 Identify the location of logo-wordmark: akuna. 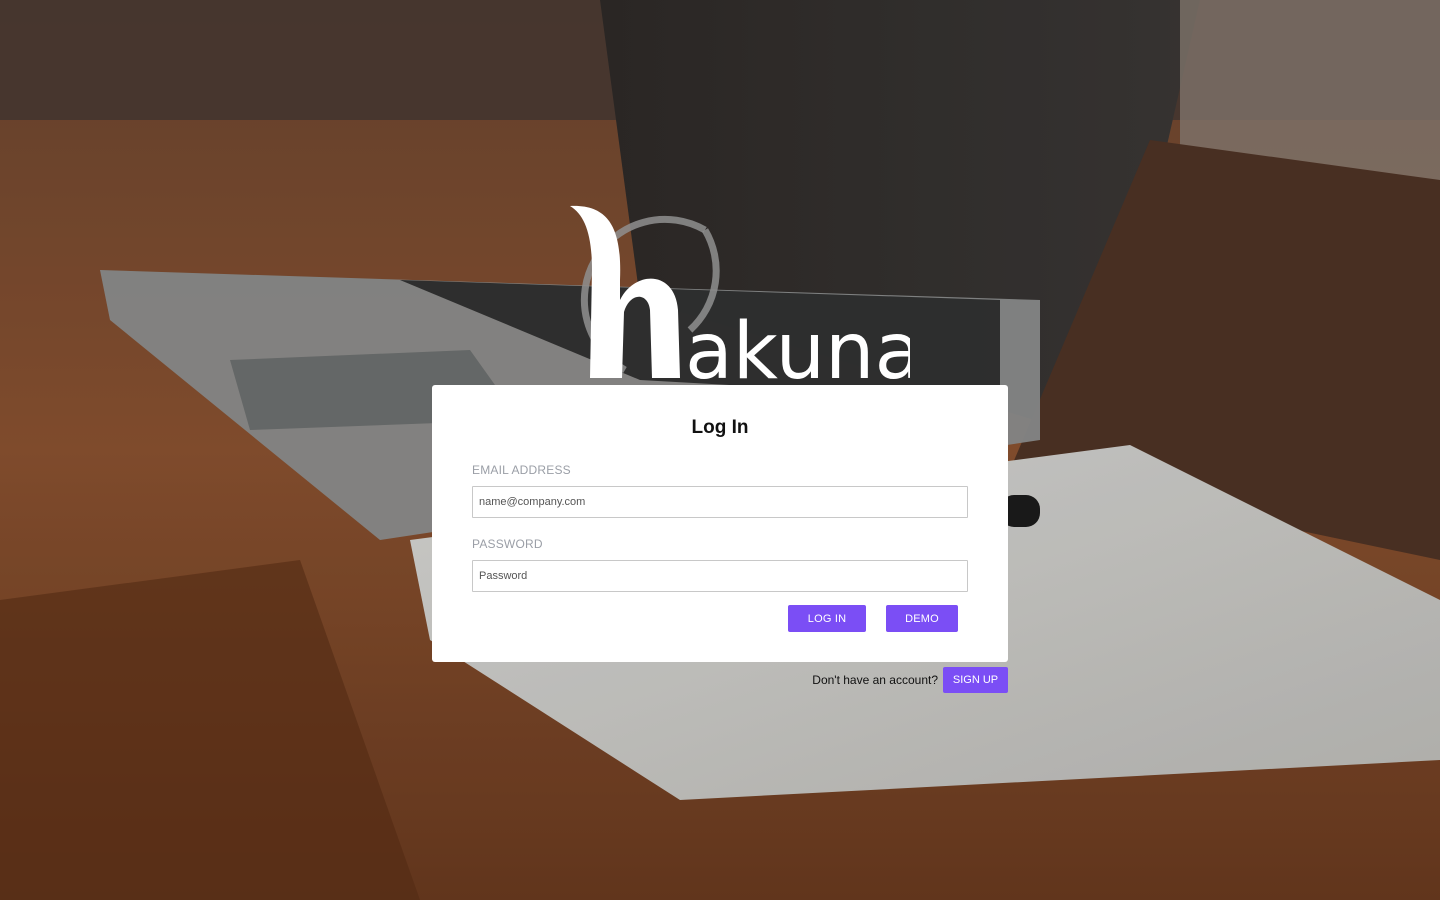
(797, 346).